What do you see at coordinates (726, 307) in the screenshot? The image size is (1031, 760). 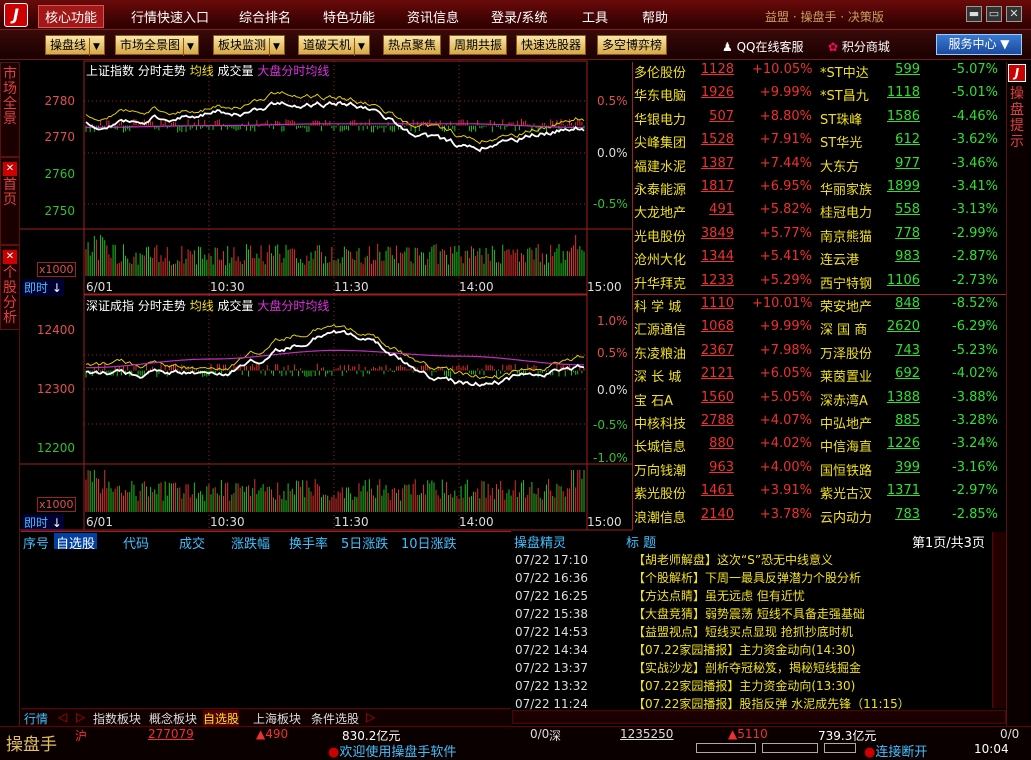 I see `rank-row: 科 学 城 1110 +10.01%` at bounding box center [726, 307].